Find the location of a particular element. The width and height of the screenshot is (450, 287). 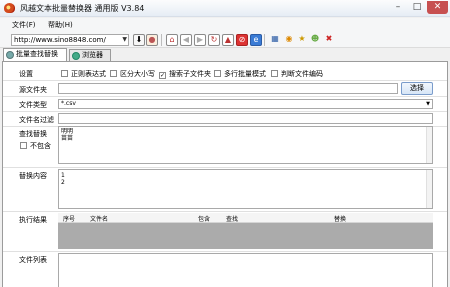

case-sensitive-checkbox: 区分大小写 is located at coordinates (132, 74).